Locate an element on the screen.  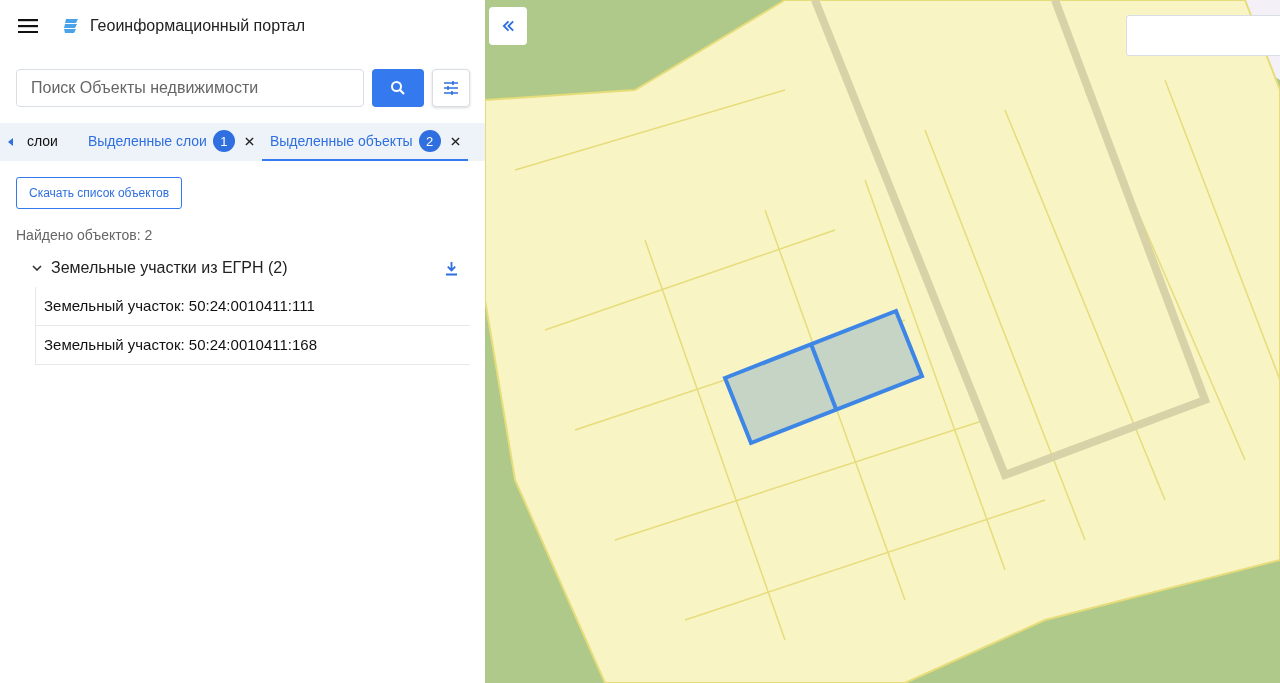
double-chevron-icon is located at coordinates (508, 26).